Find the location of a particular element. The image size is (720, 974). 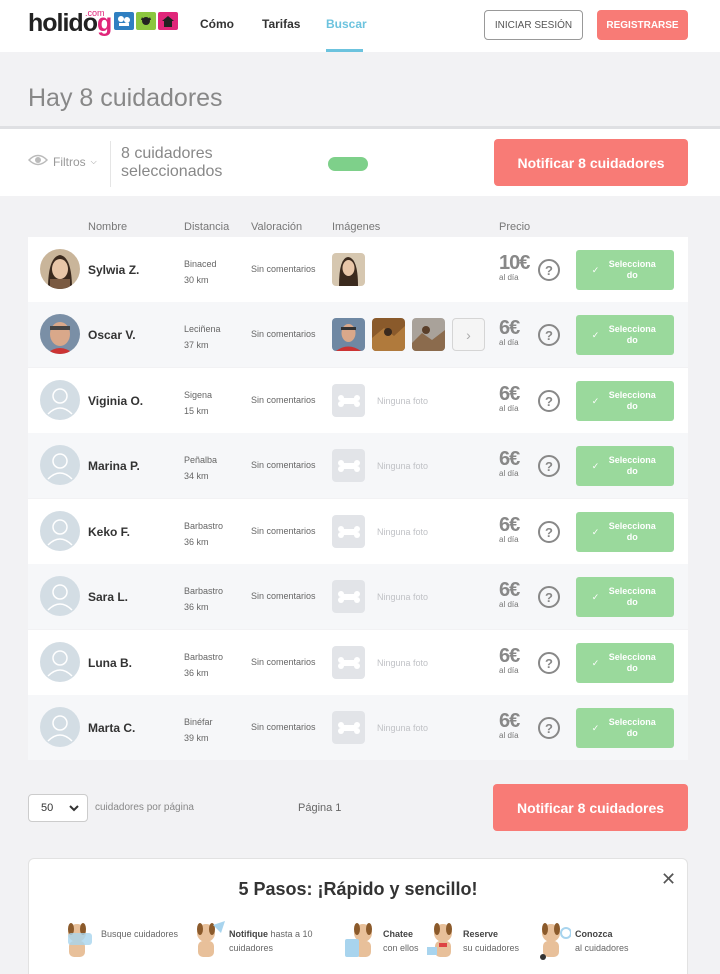

nav-como: Cómo is located at coordinates (217, 24).